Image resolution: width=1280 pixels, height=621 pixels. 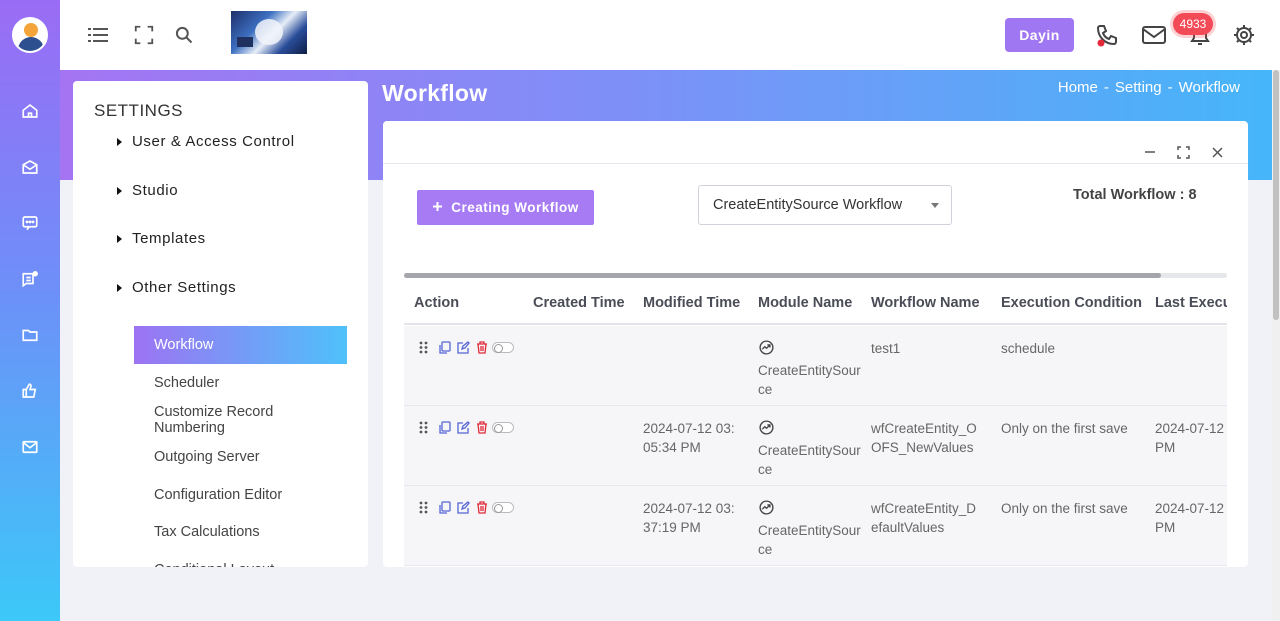 I want to click on close-icon, so click(x=1217, y=152).